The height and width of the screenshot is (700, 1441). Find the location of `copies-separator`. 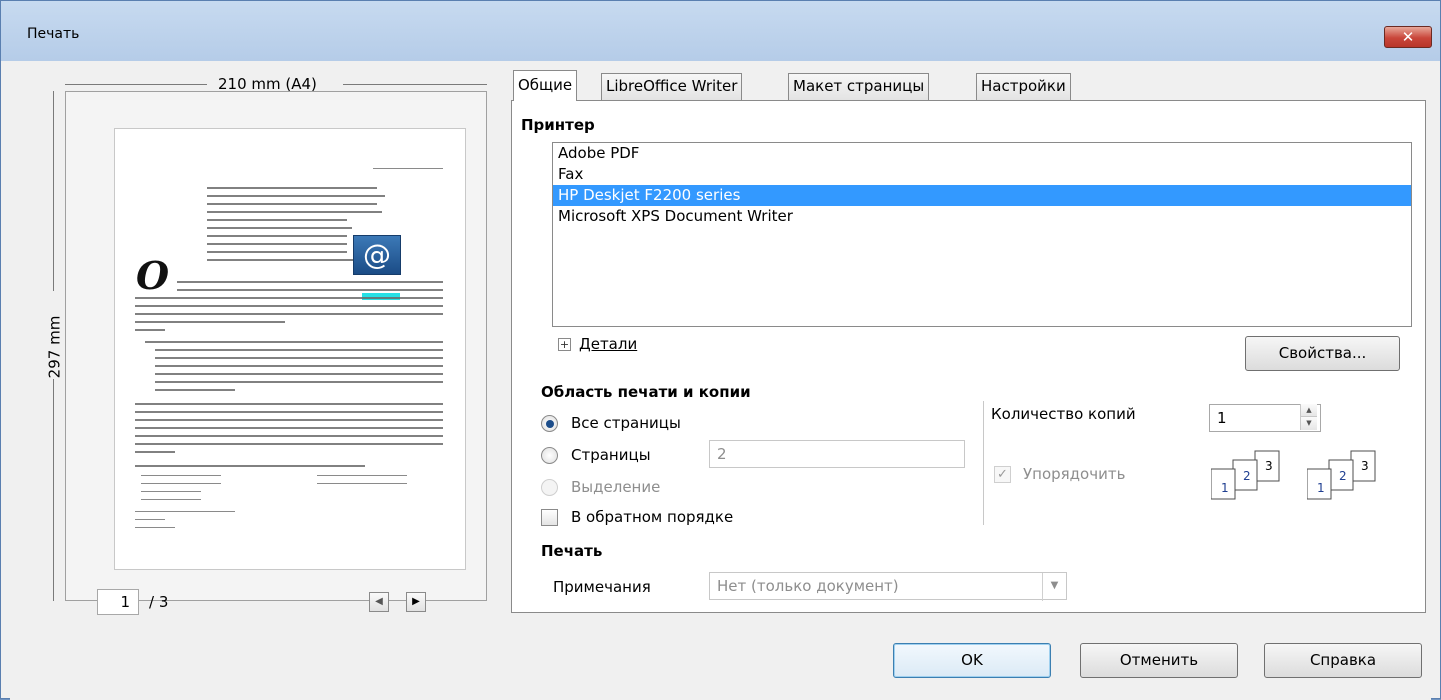

copies-separator is located at coordinates (983, 463).